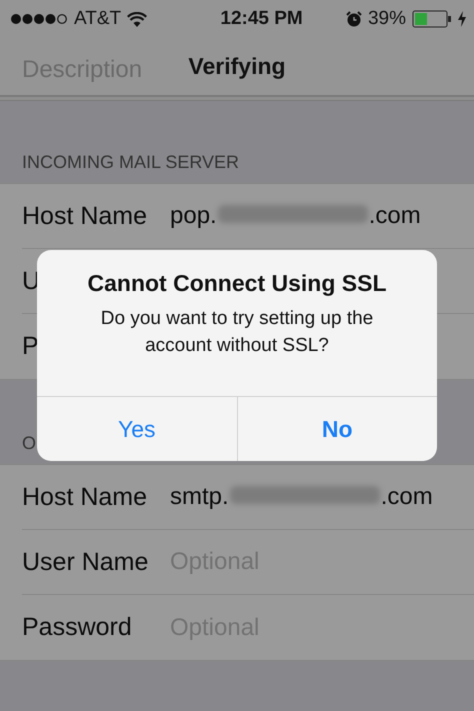 Image resolution: width=474 pixels, height=711 pixels. Describe the element at coordinates (131, 162) in the screenshot. I see `section-header: INCOMING MAIL SERVER` at that location.